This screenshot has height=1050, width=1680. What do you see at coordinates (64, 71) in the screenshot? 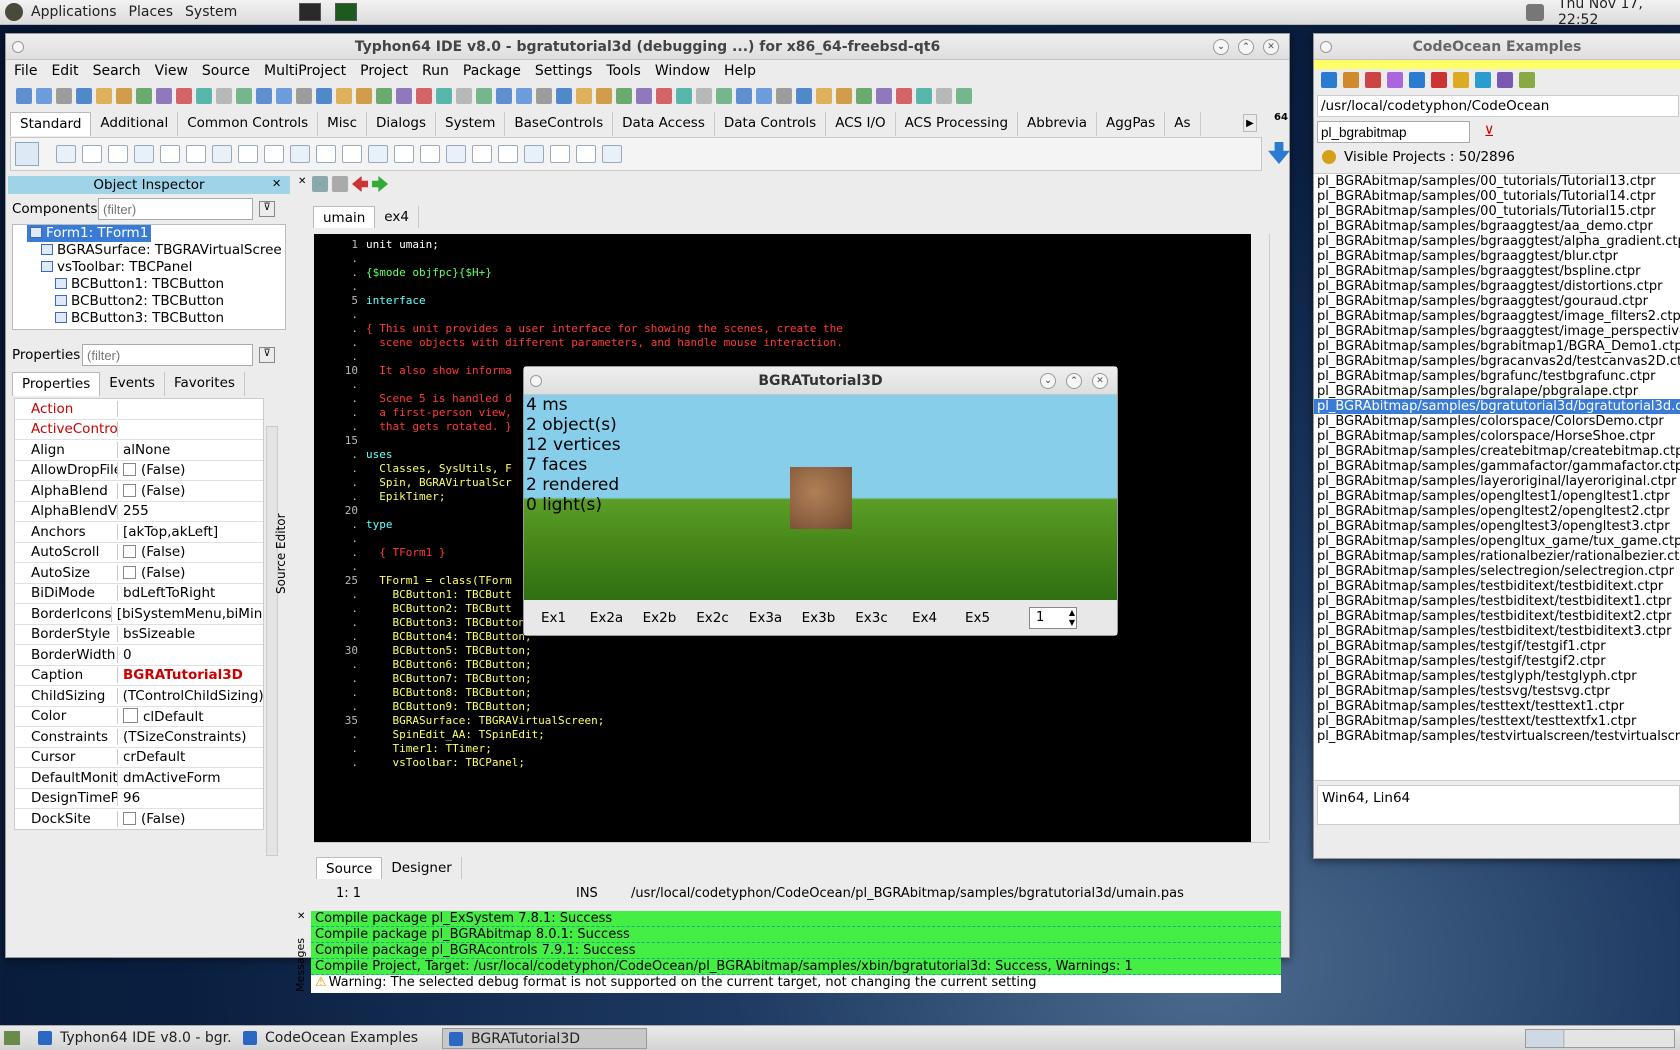
I see `menu-edit: Edit` at bounding box center [64, 71].